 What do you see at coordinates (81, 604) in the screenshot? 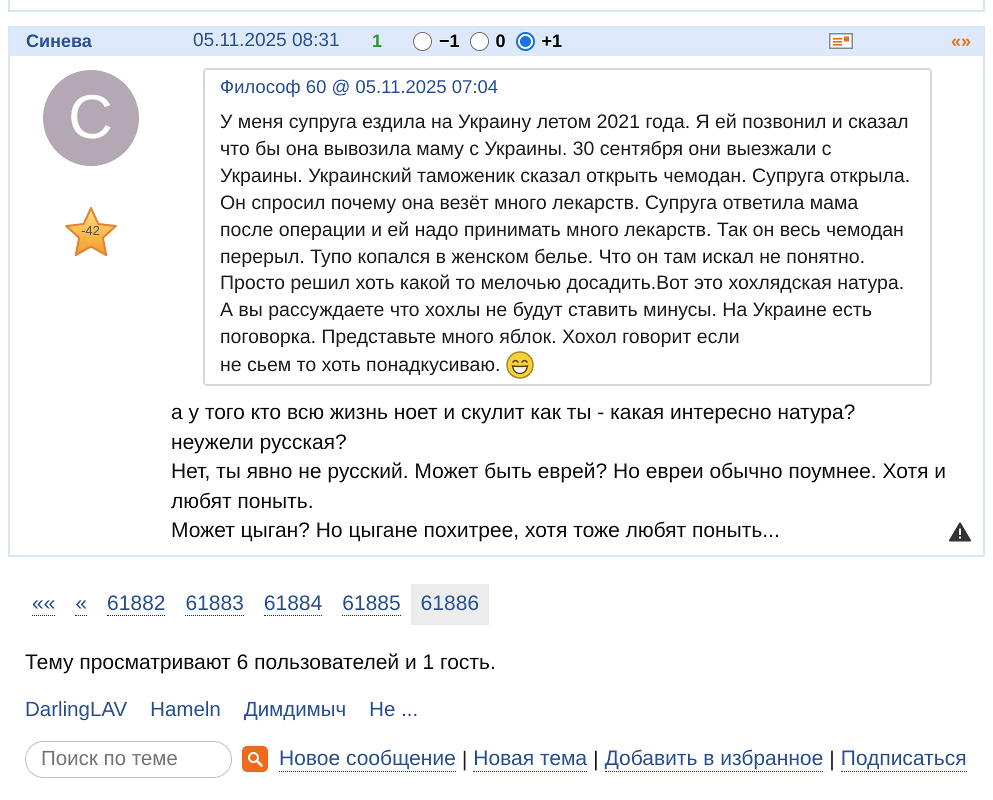
I see `page-link: «` at bounding box center [81, 604].